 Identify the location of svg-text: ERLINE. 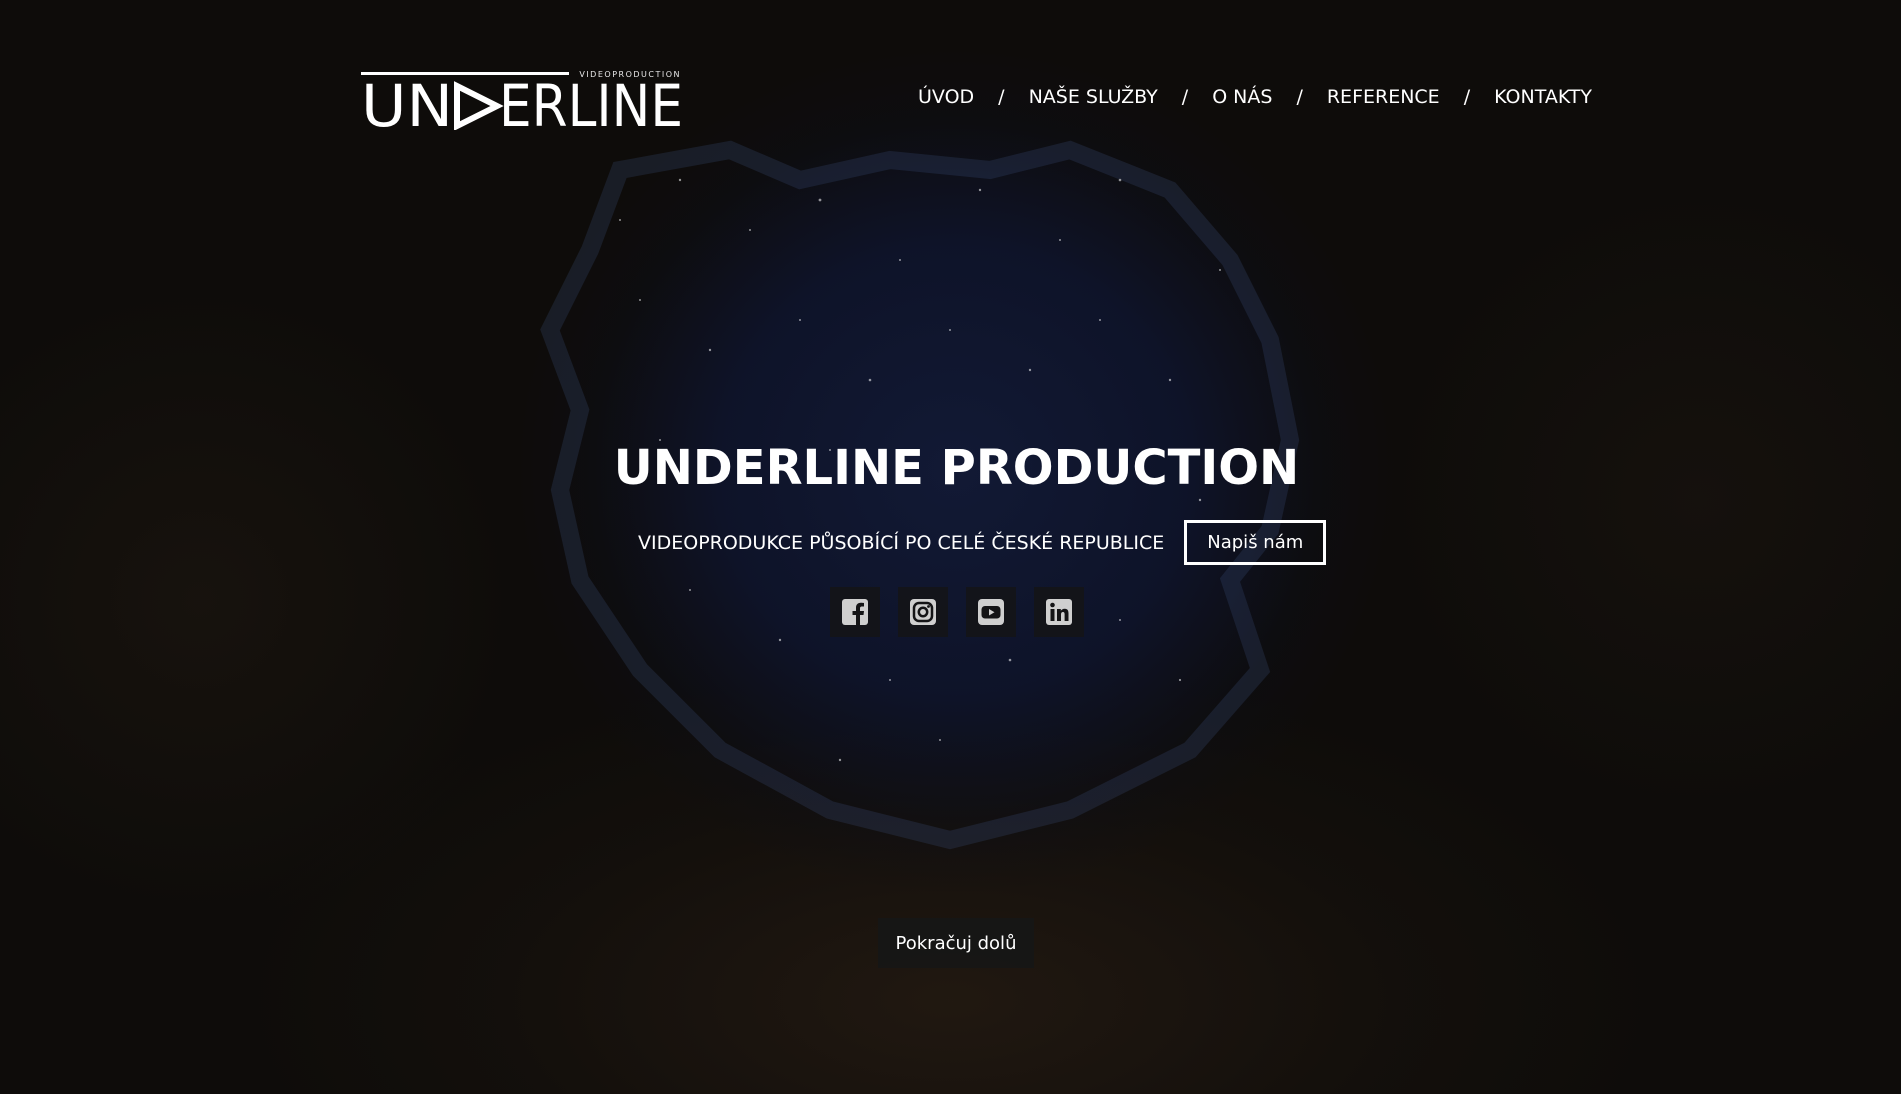
(591, 101).